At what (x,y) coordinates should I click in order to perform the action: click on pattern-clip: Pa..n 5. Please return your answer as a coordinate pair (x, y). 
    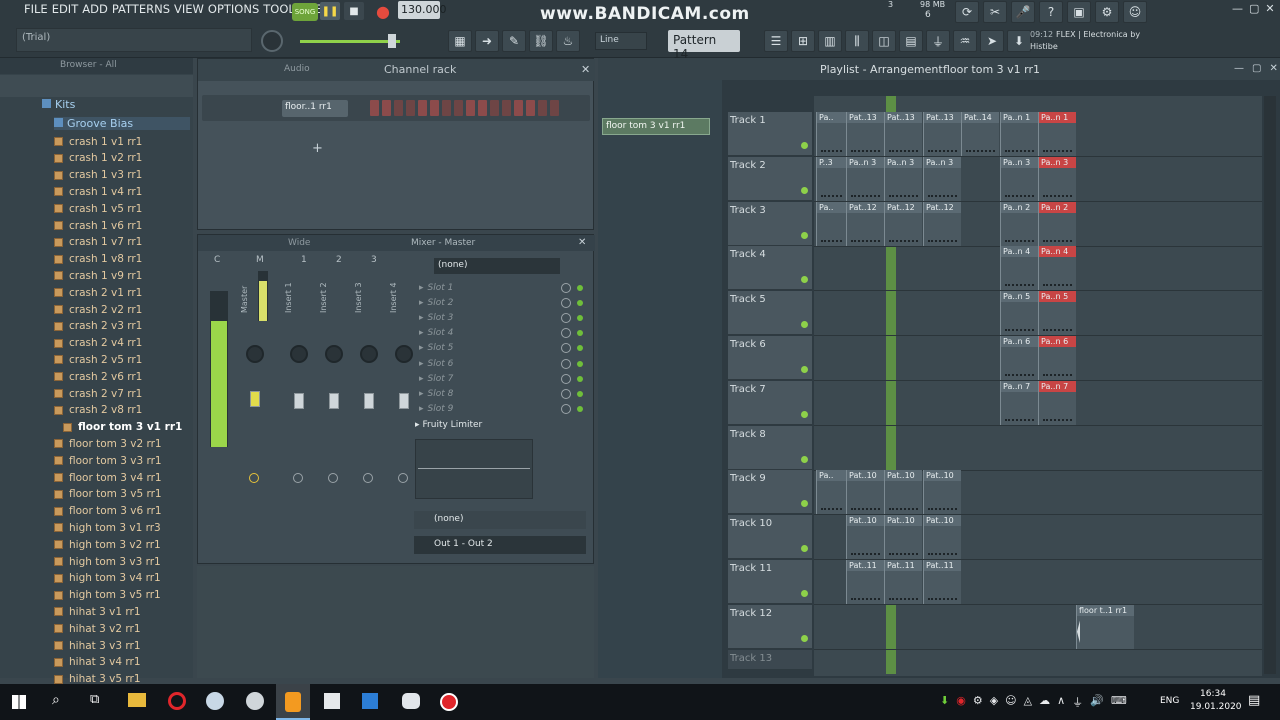
    Looking at the image, I should click on (1019, 313).